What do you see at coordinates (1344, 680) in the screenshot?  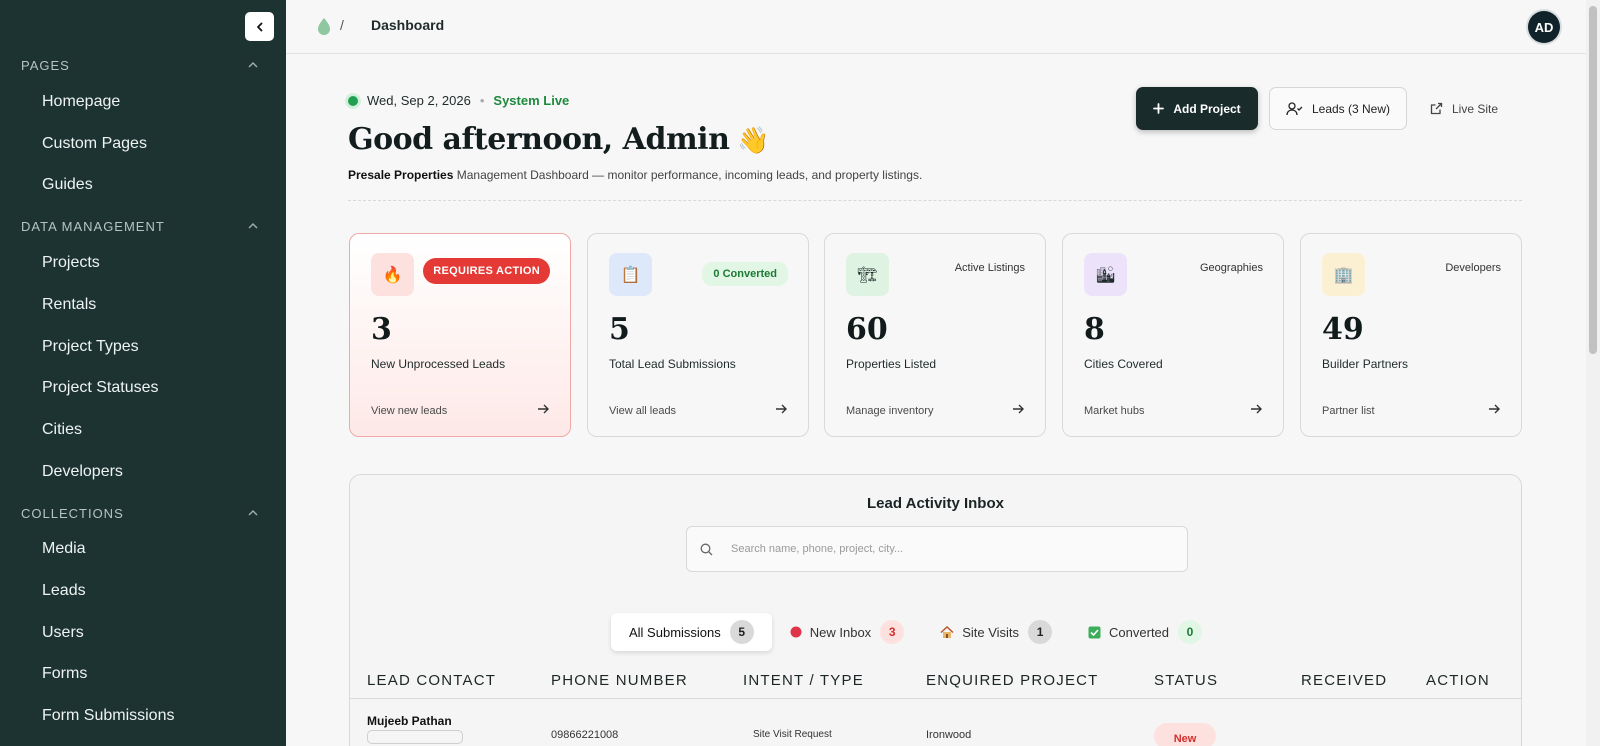 I see `column-header: RECEIVED` at bounding box center [1344, 680].